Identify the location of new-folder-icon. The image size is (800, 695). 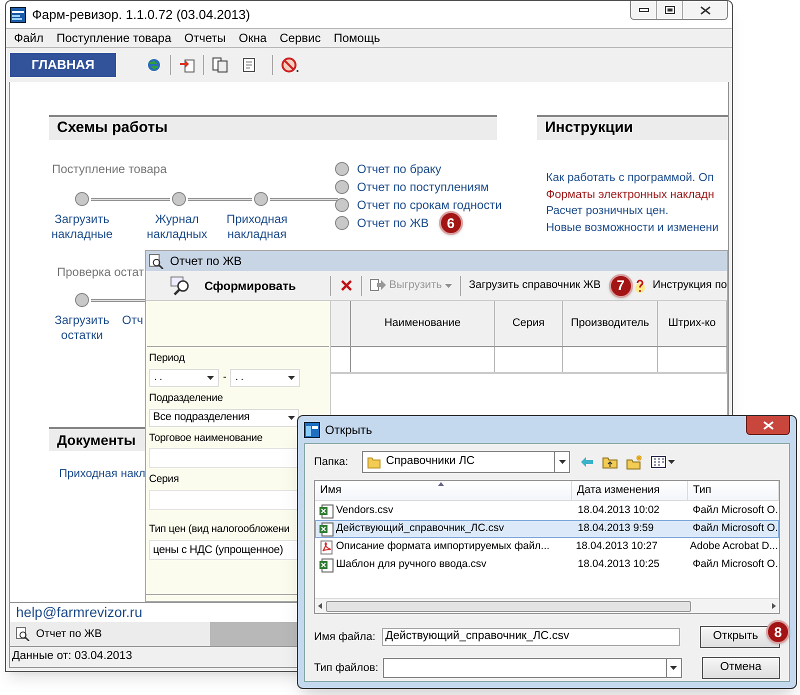
(634, 462).